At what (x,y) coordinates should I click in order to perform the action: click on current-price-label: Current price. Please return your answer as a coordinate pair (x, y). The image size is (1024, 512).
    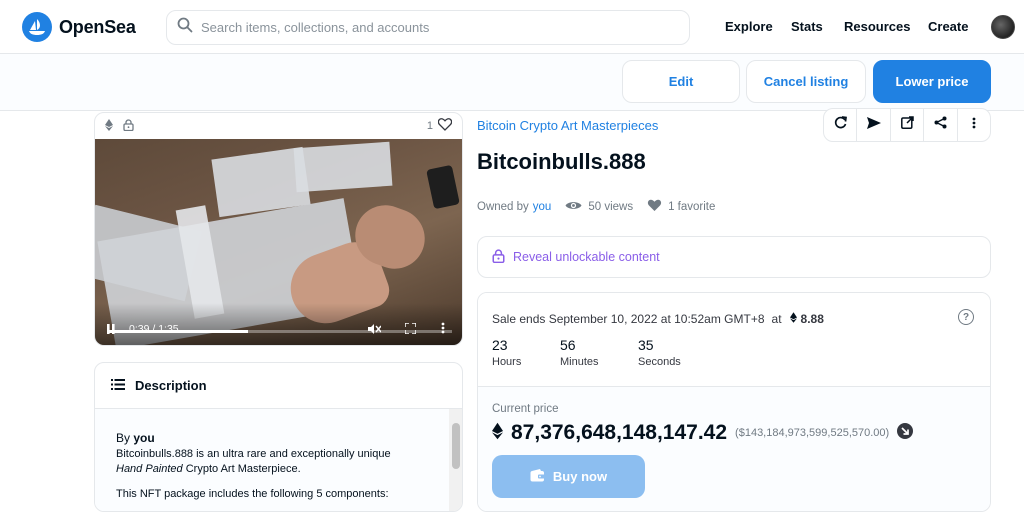
    Looking at the image, I should click on (525, 409).